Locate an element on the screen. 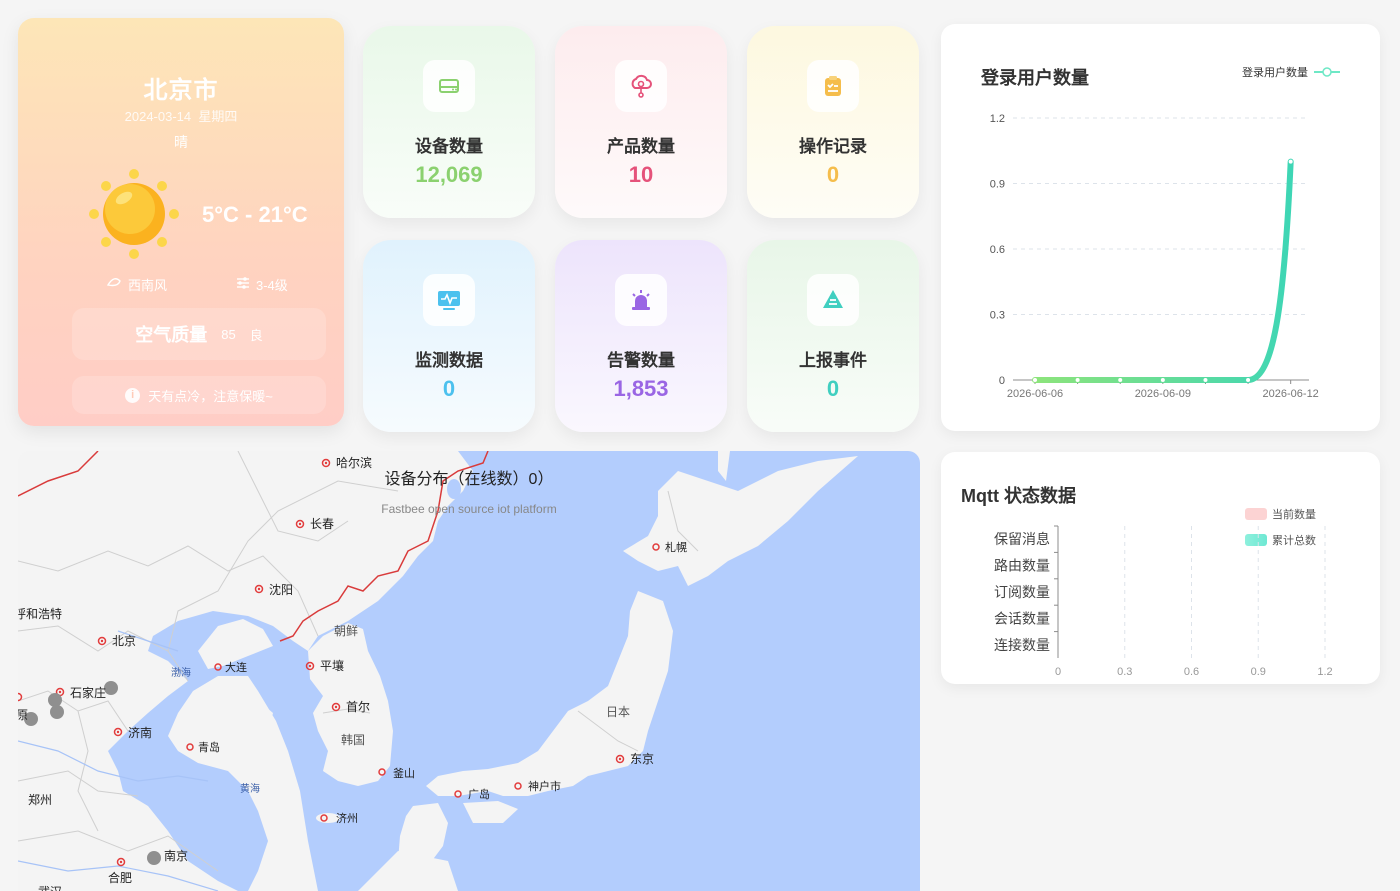 The image size is (1400, 891). map-label-jeju: 济州 is located at coordinates (347, 818).